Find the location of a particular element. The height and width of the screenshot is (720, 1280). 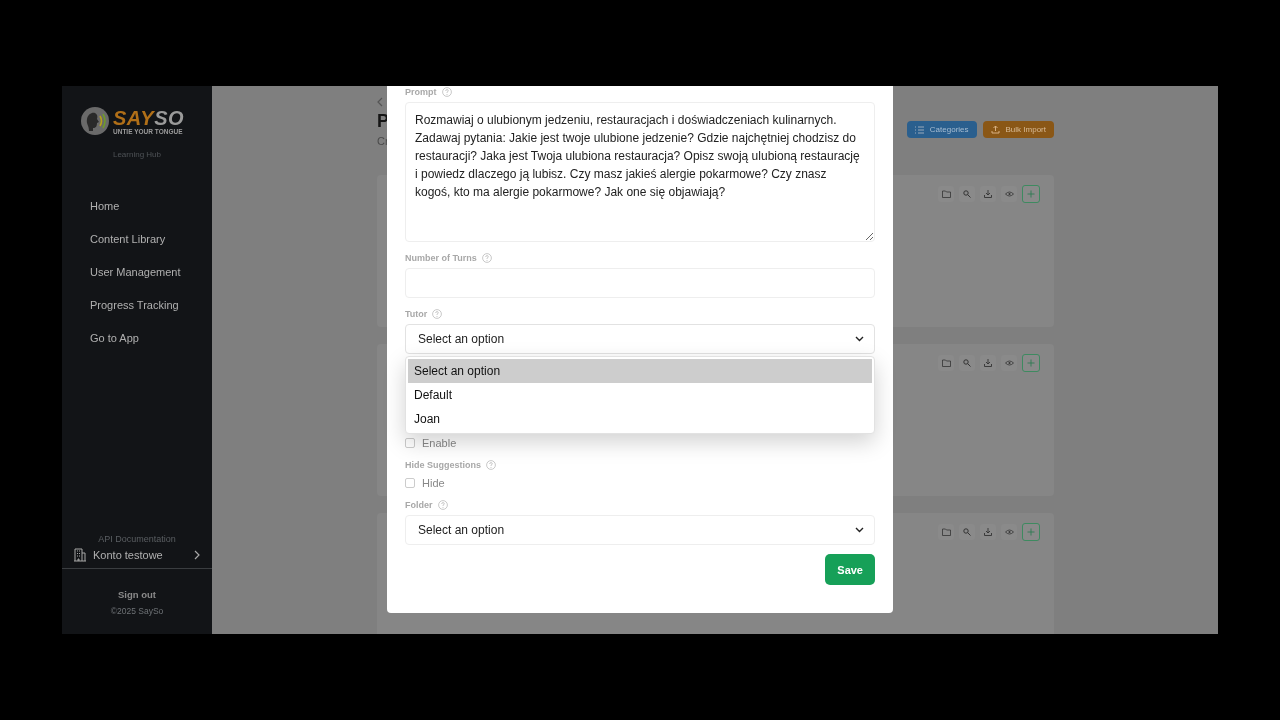

folder-select: Select an option is located at coordinates (640, 530).